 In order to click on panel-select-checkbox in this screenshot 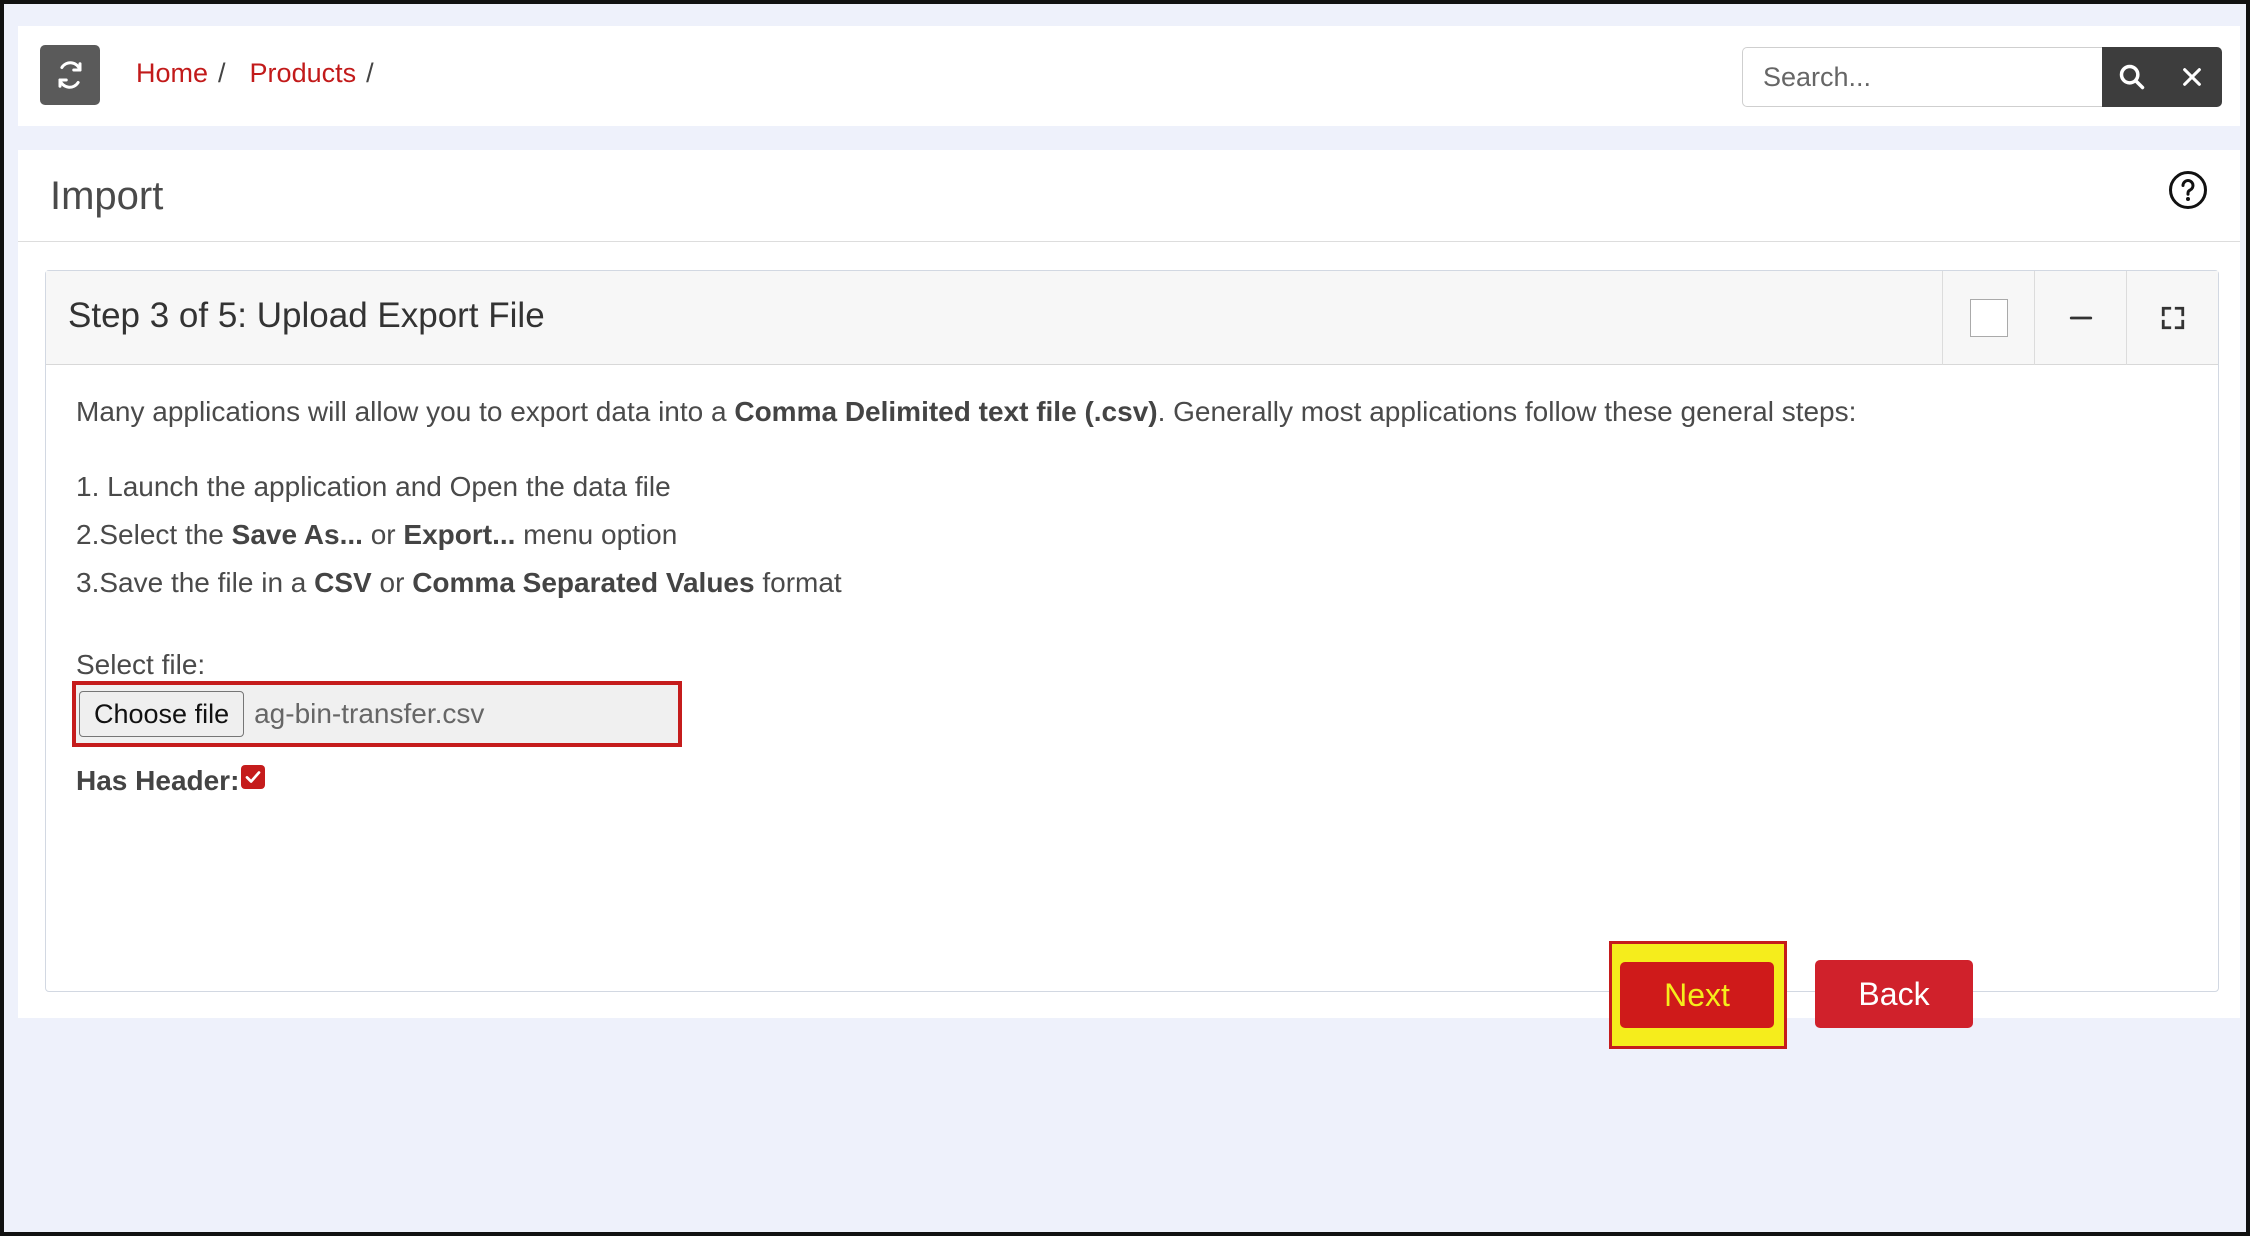, I will do `click(1988, 318)`.